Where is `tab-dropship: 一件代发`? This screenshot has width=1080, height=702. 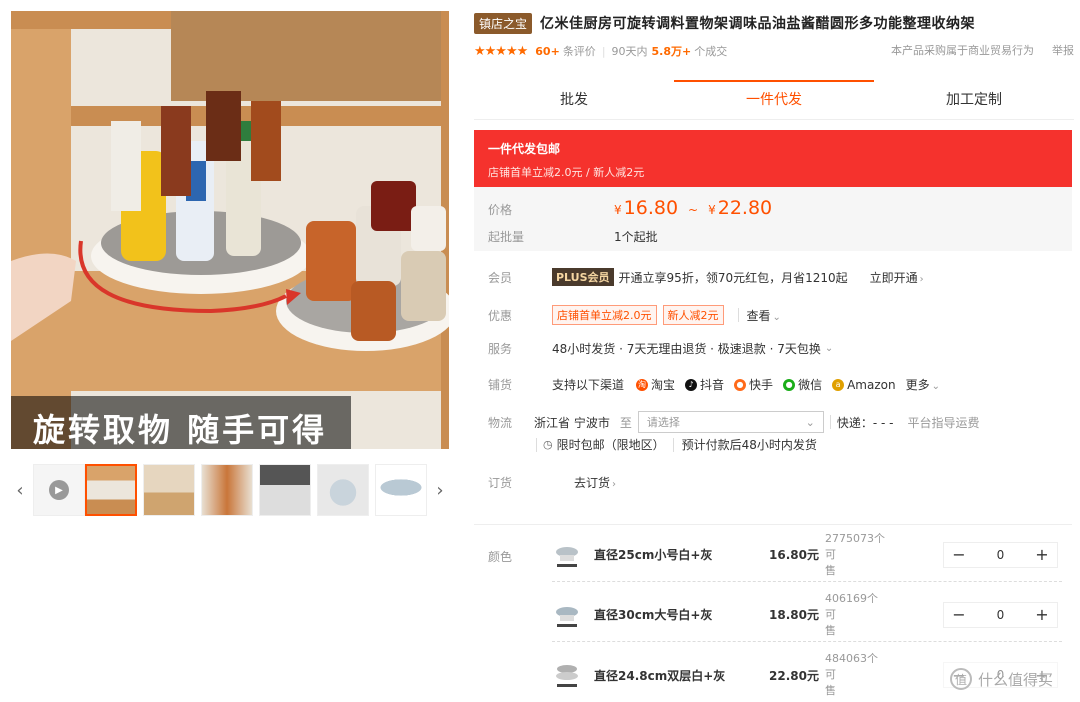
tab-dropship: 一件代发 is located at coordinates (774, 99).